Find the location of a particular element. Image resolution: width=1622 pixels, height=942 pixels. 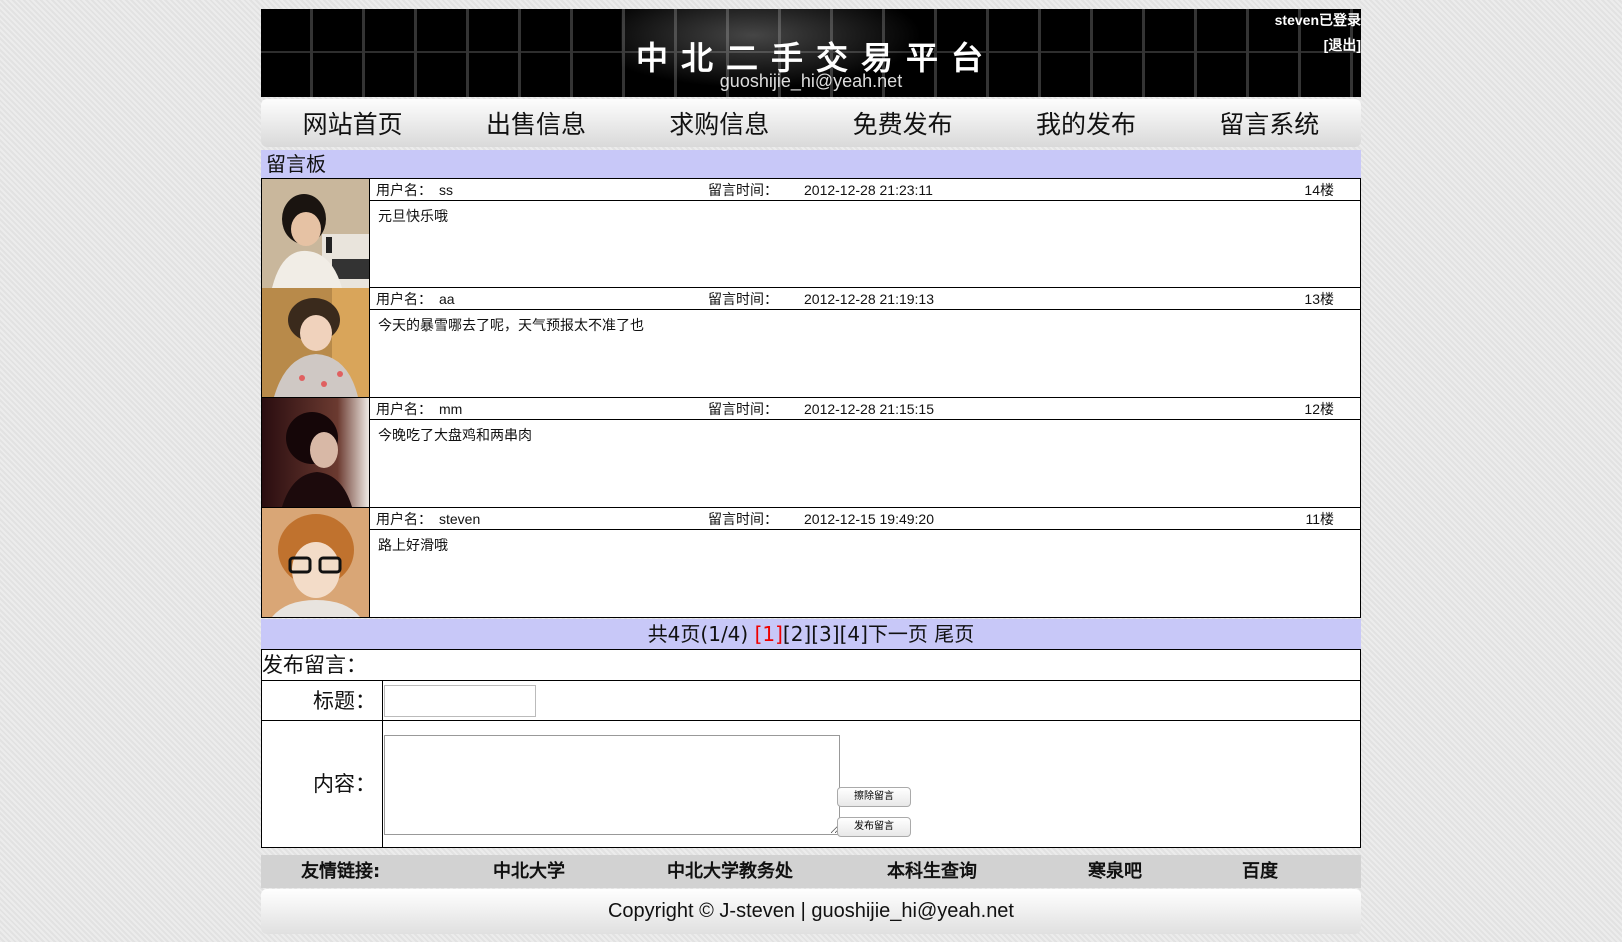

clear-message-button: 擦除留言 is located at coordinates (874, 797).